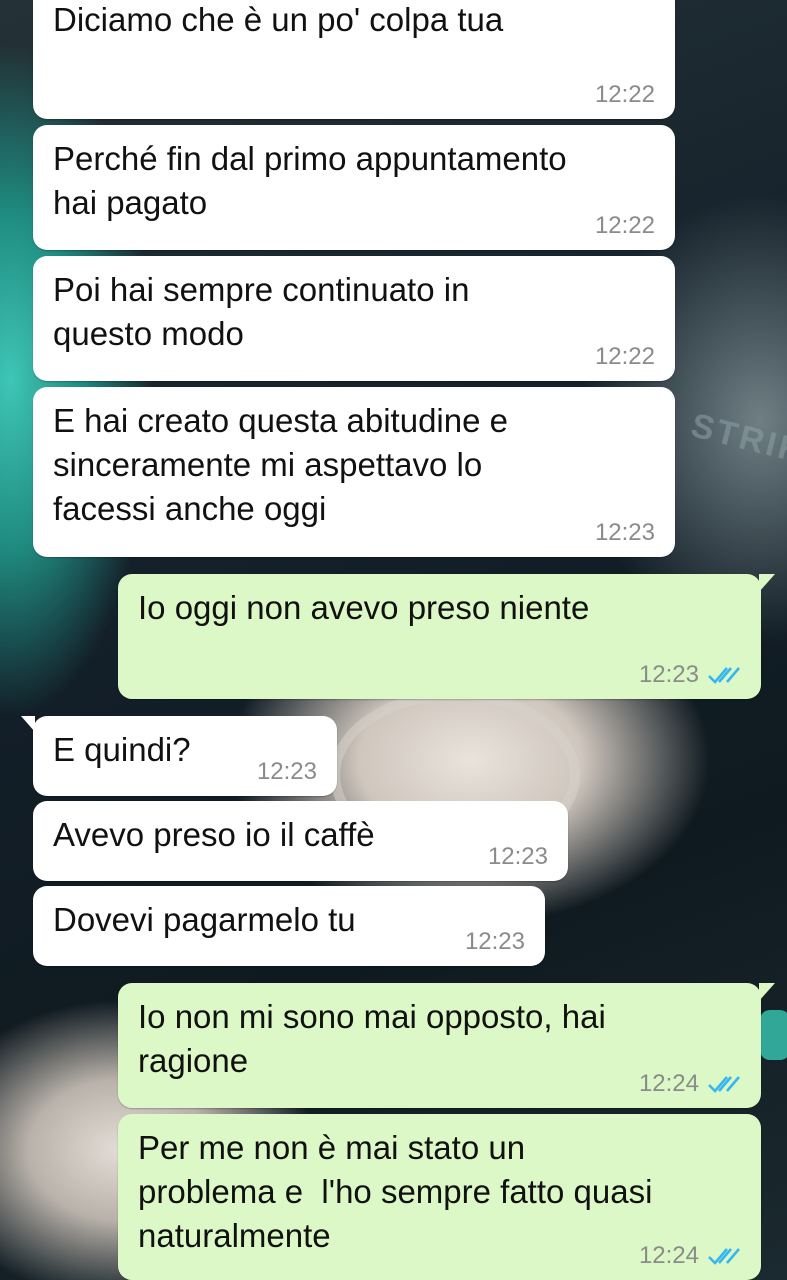  What do you see at coordinates (364, 607) in the screenshot?
I see `message-text: Io oggi non avevo preso niente` at bounding box center [364, 607].